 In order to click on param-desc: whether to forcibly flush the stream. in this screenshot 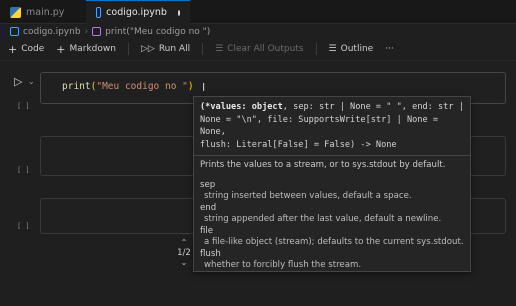, I will do `click(283, 265)`.